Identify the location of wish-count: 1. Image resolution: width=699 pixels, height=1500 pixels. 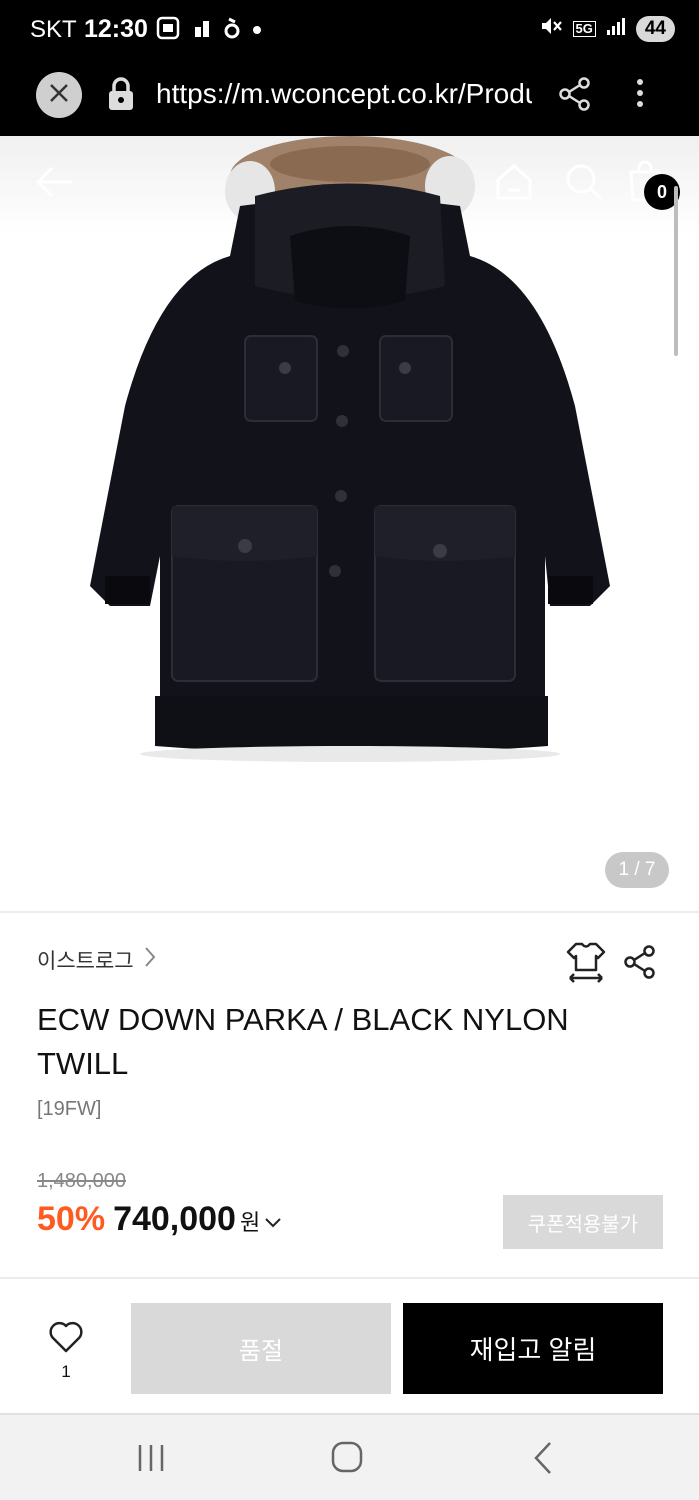
(66, 1371).